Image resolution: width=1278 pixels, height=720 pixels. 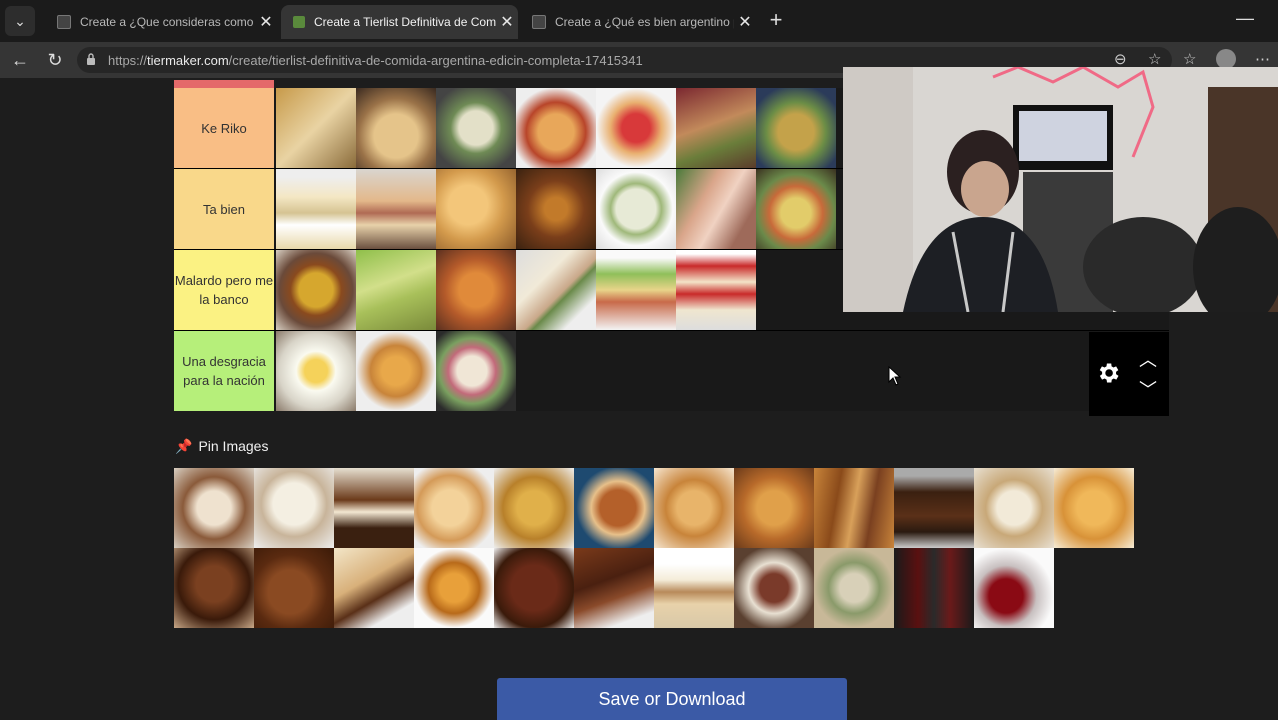 I want to click on more-menu-icon: ⋯, so click(x=1262, y=59).